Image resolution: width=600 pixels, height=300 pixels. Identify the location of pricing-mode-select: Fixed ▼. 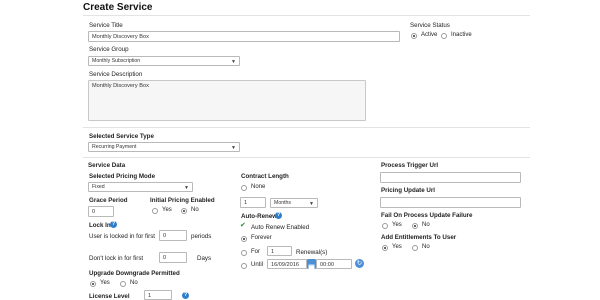
(140, 187).